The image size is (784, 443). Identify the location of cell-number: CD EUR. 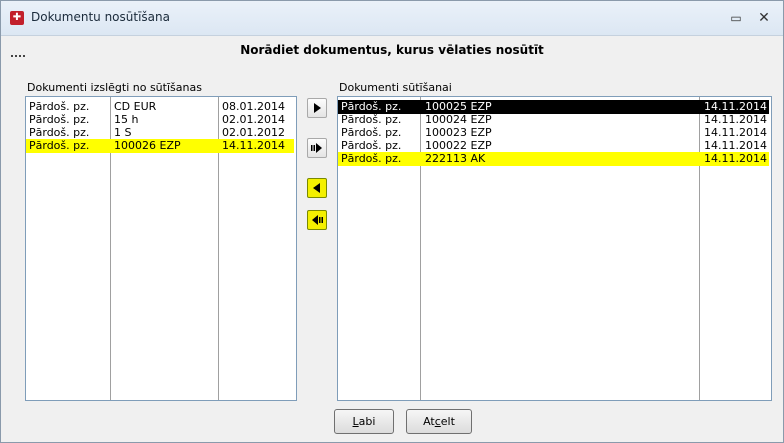
(135, 106).